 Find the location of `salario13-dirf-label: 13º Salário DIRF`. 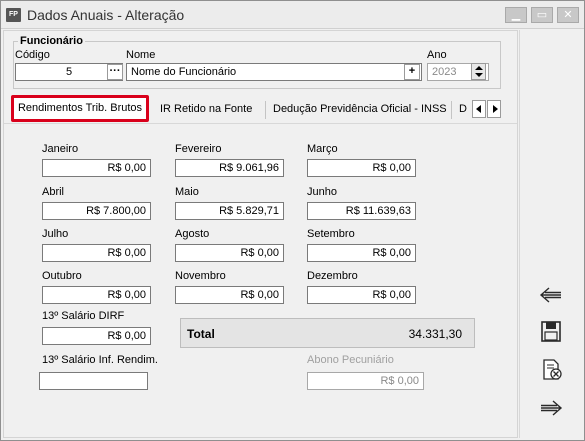

salario13-dirf-label: 13º Salário DIRF is located at coordinates (83, 316).